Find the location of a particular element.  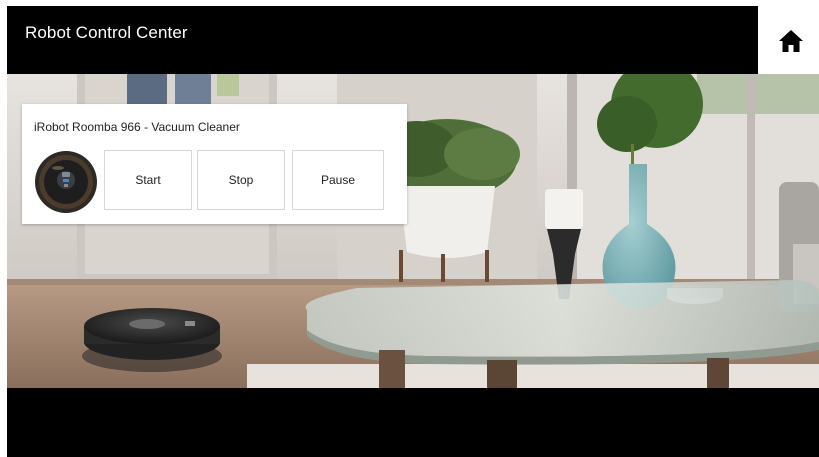

home-icon is located at coordinates (791, 41).